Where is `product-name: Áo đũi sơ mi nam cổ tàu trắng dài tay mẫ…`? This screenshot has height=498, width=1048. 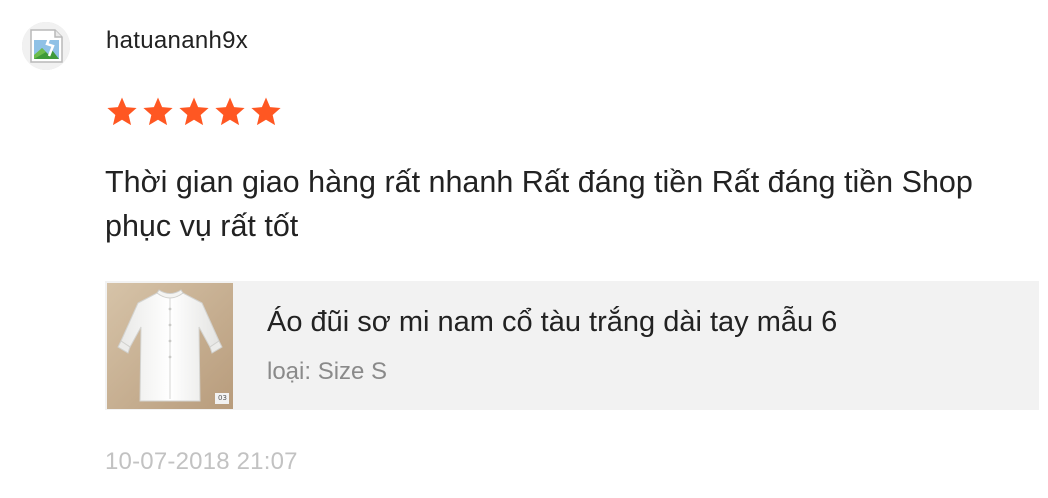 product-name: Áo đũi sơ mi nam cổ tàu trắng dài tay mẫ… is located at coordinates (552, 322).